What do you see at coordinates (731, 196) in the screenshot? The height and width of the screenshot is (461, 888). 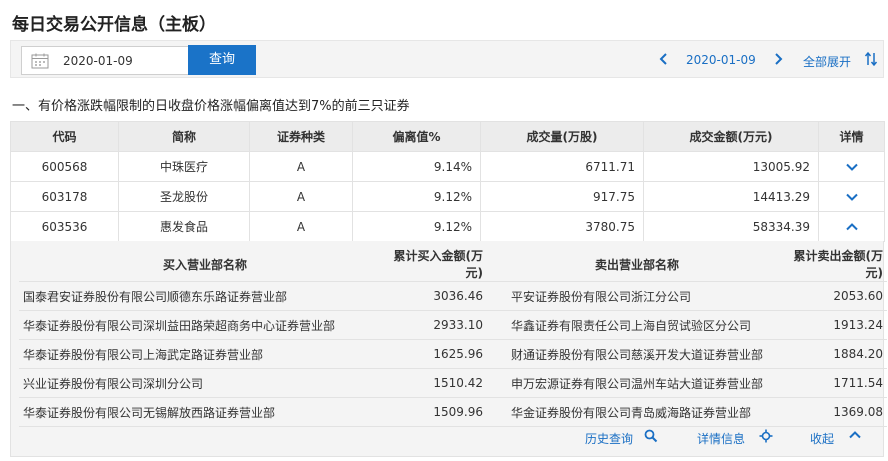 I see `cell-amount: 14413.29` at bounding box center [731, 196].